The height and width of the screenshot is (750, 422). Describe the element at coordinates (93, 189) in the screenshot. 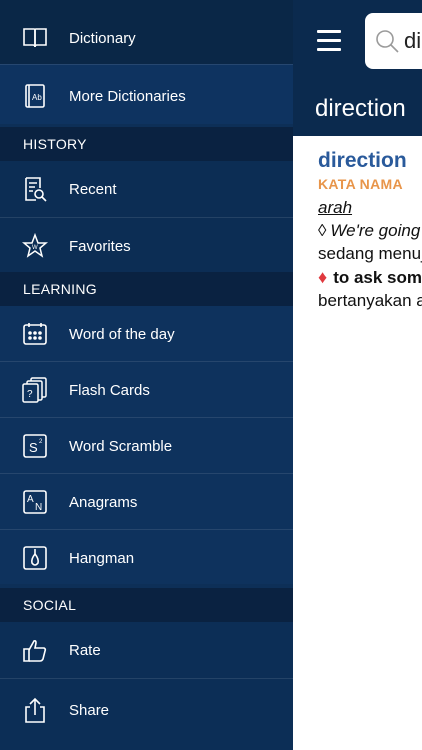

I see `menu-item-label: Recent` at that location.